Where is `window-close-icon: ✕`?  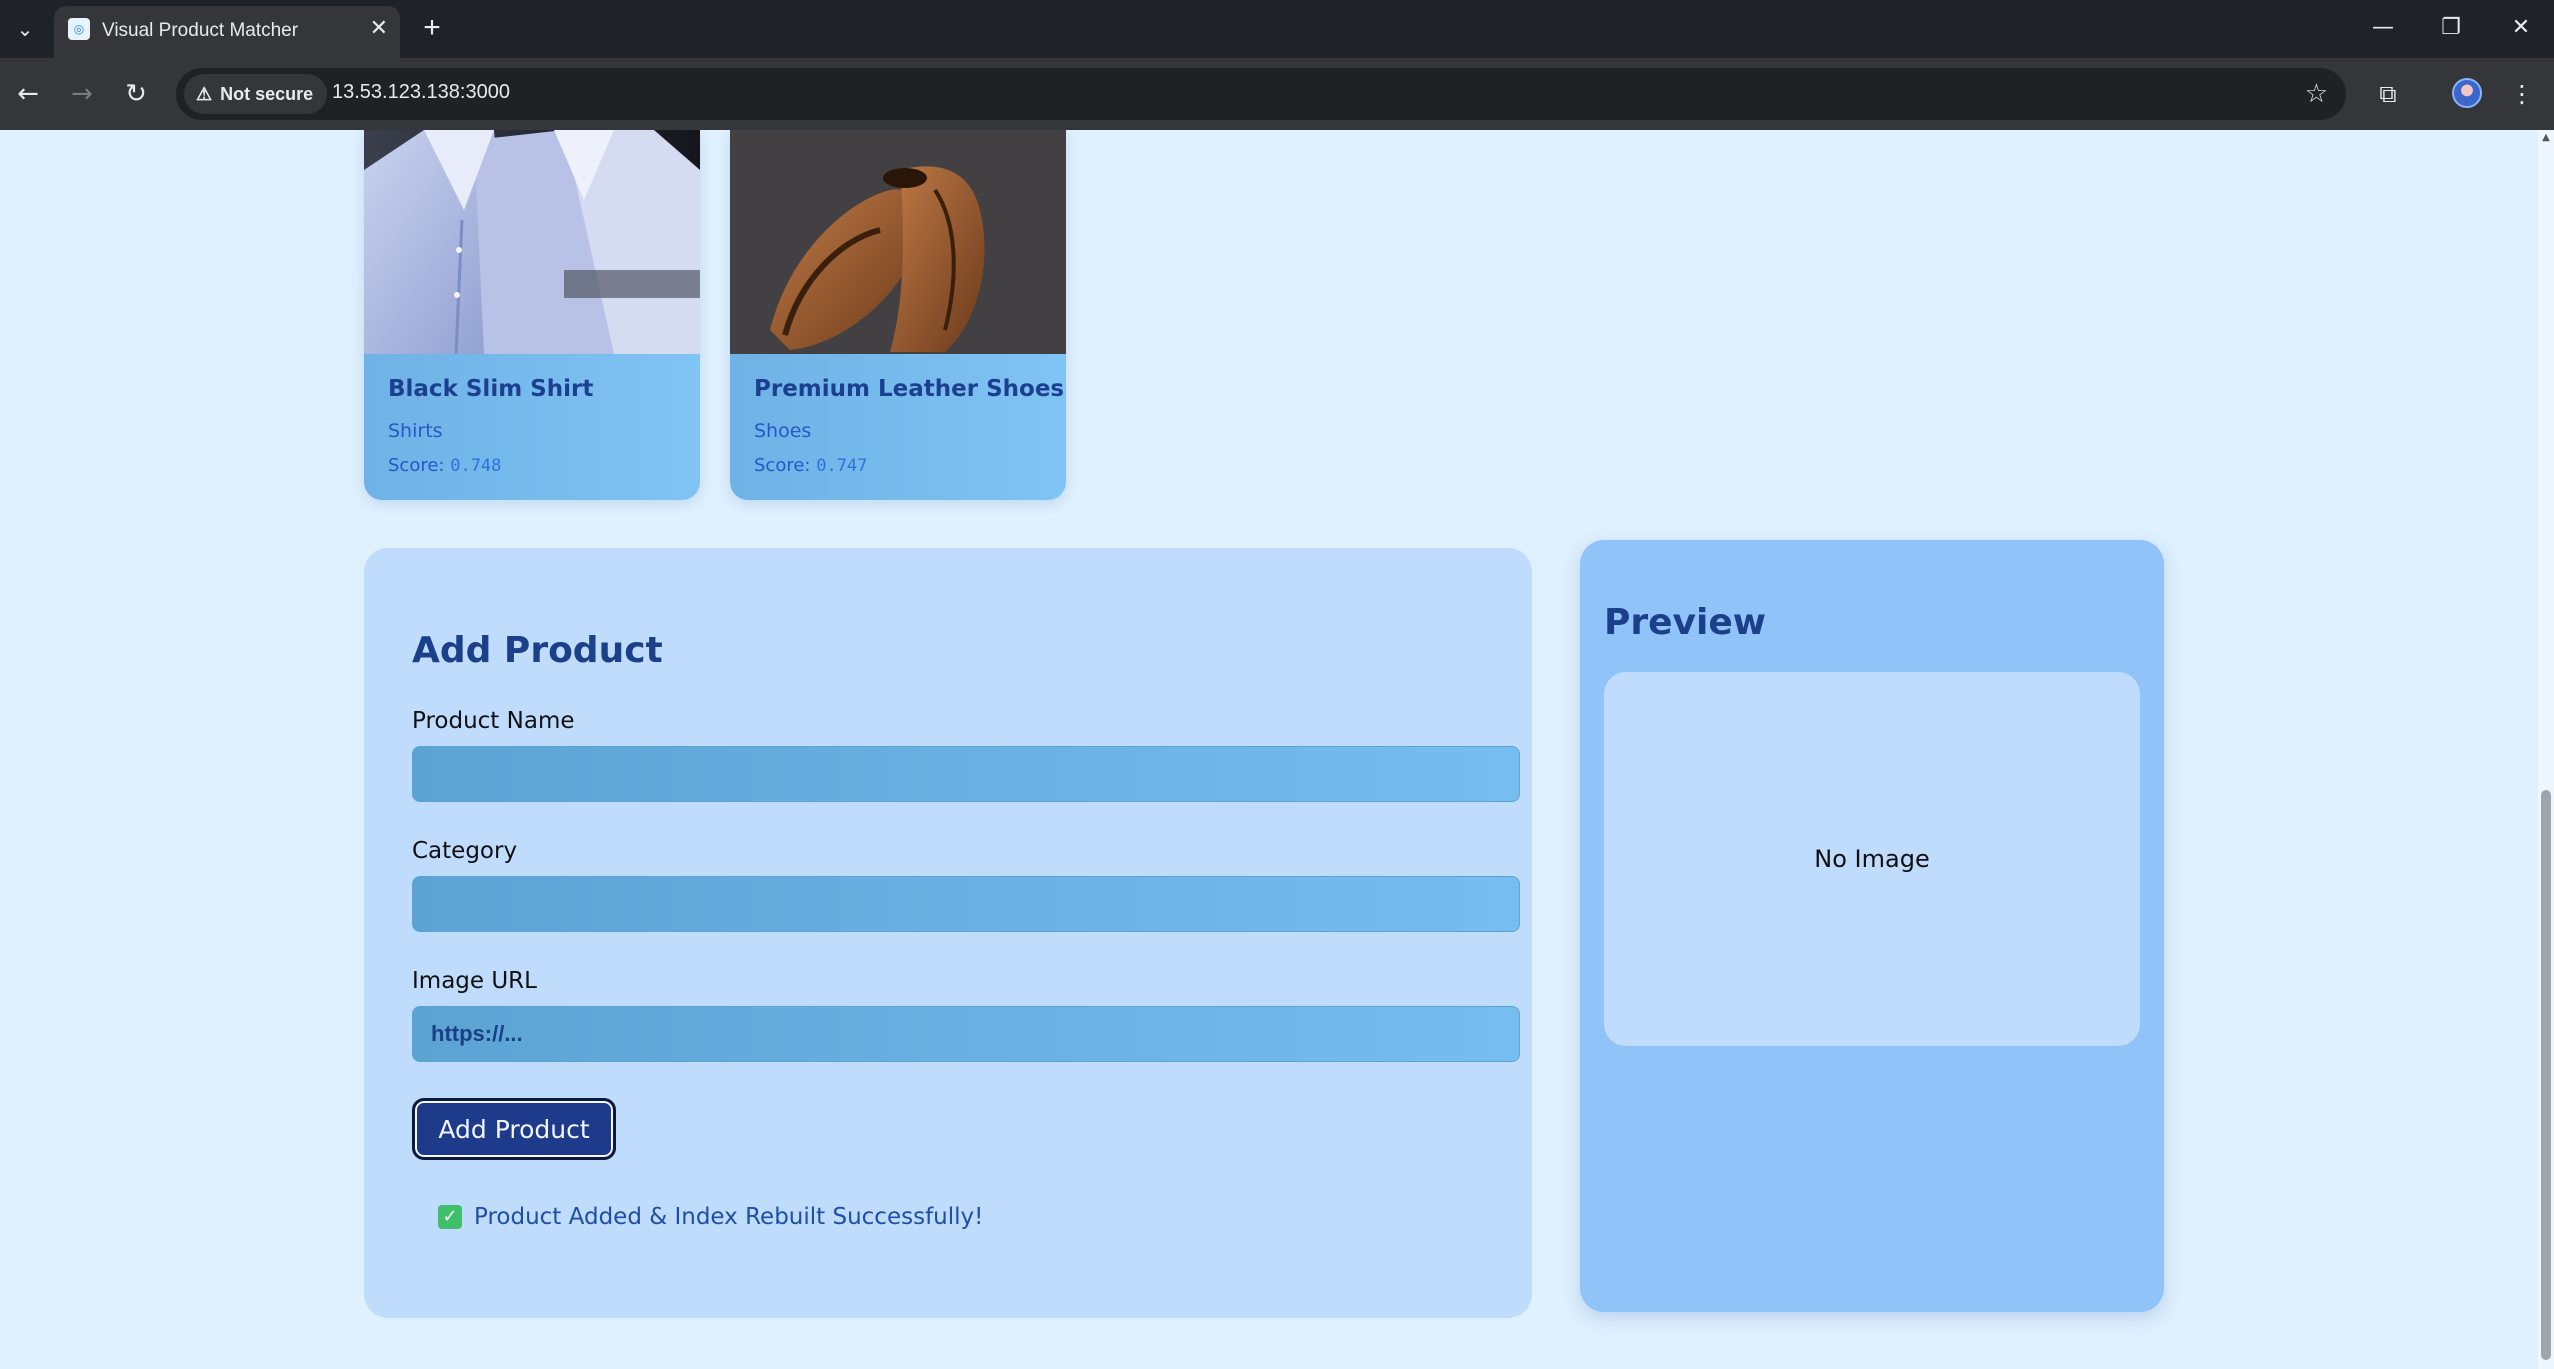
window-close-icon: ✕ is located at coordinates (2521, 28).